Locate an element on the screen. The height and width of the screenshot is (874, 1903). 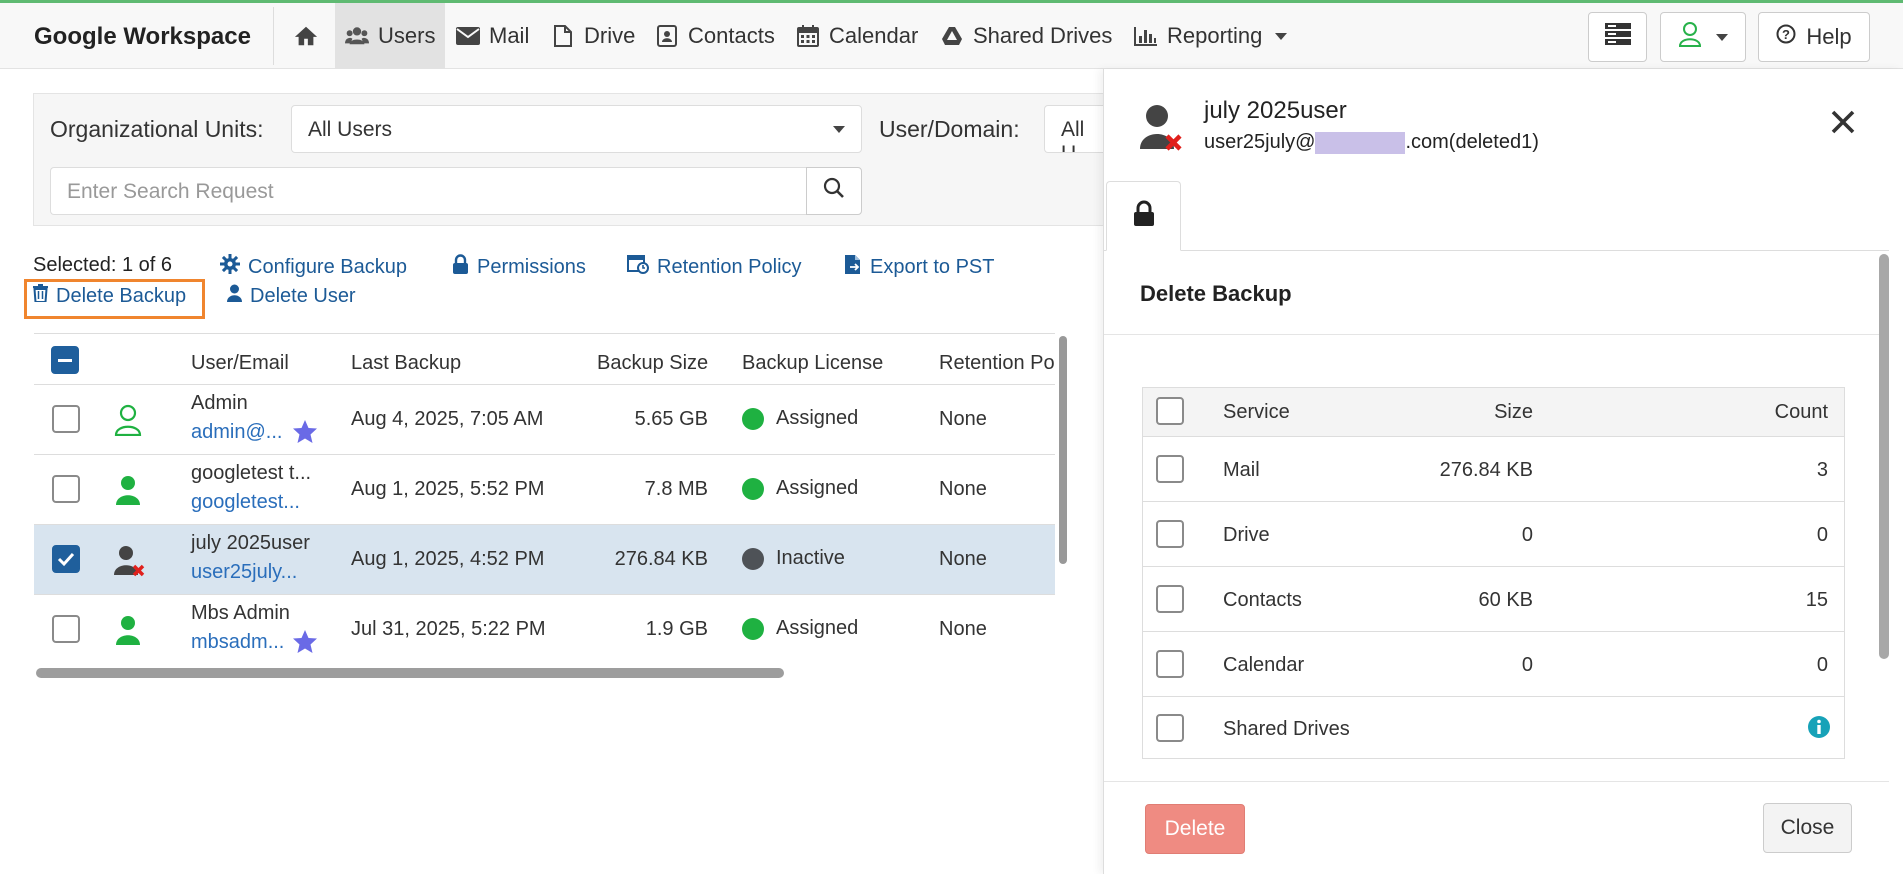
tab-permissions is located at coordinates (1143, 216).